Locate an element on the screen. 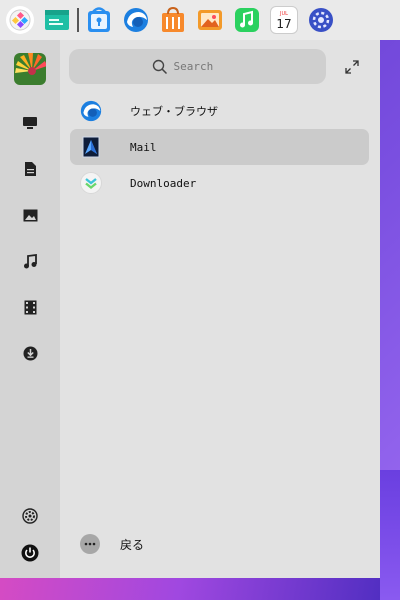 The width and height of the screenshot is (400, 600). sidebar is located at coordinates (30, 309).